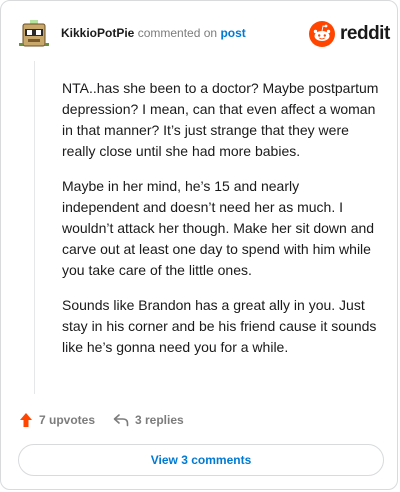 The width and height of the screenshot is (400, 492). Describe the element at coordinates (201, 460) in the screenshot. I see `view-comments-button: View 3 comments` at that location.